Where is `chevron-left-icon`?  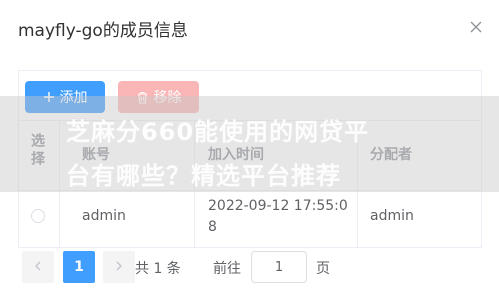 chevron-left-icon is located at coordinates (38, 267).